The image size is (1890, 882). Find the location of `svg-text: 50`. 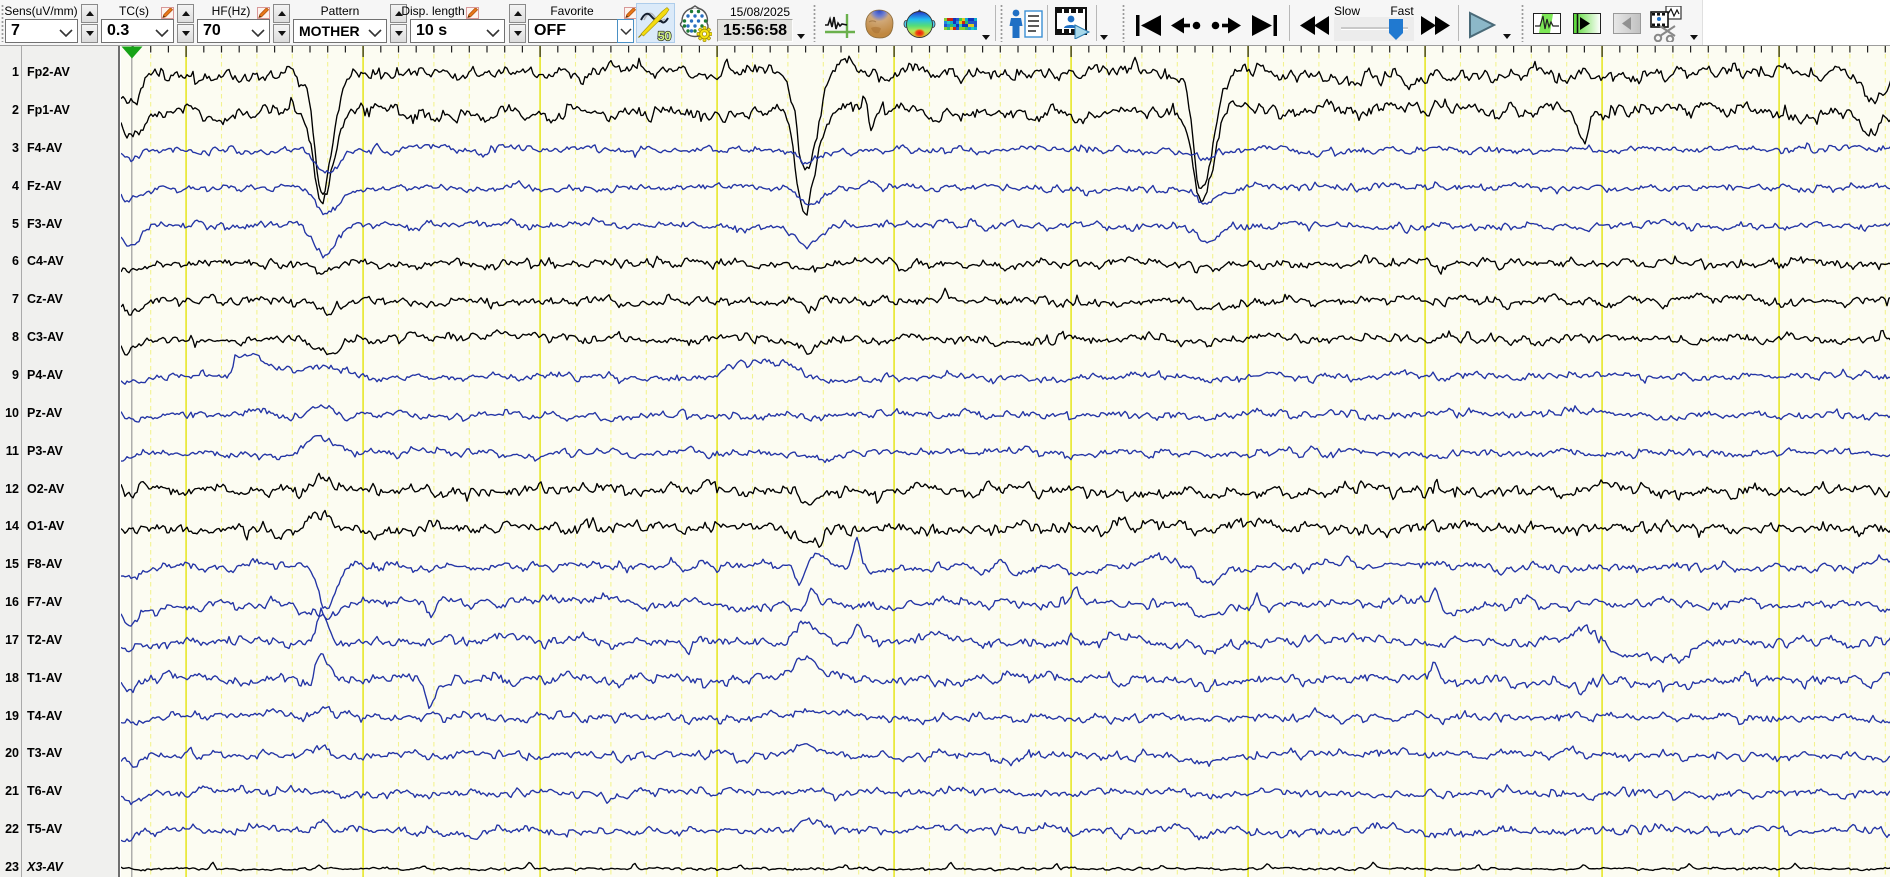

svg-text: 50 is located at coordinates (665, 36).